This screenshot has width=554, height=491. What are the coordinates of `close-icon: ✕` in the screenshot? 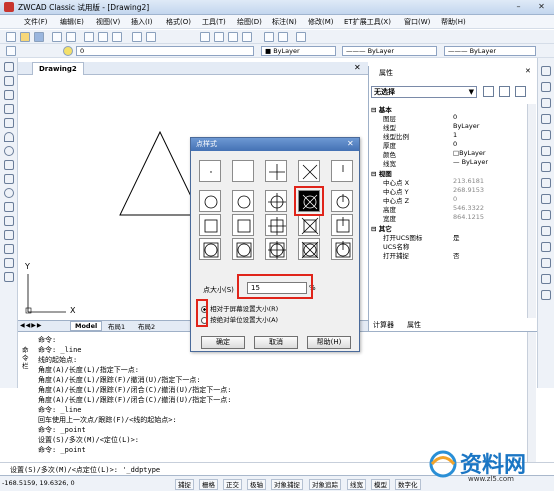 It's located at (541, 6).